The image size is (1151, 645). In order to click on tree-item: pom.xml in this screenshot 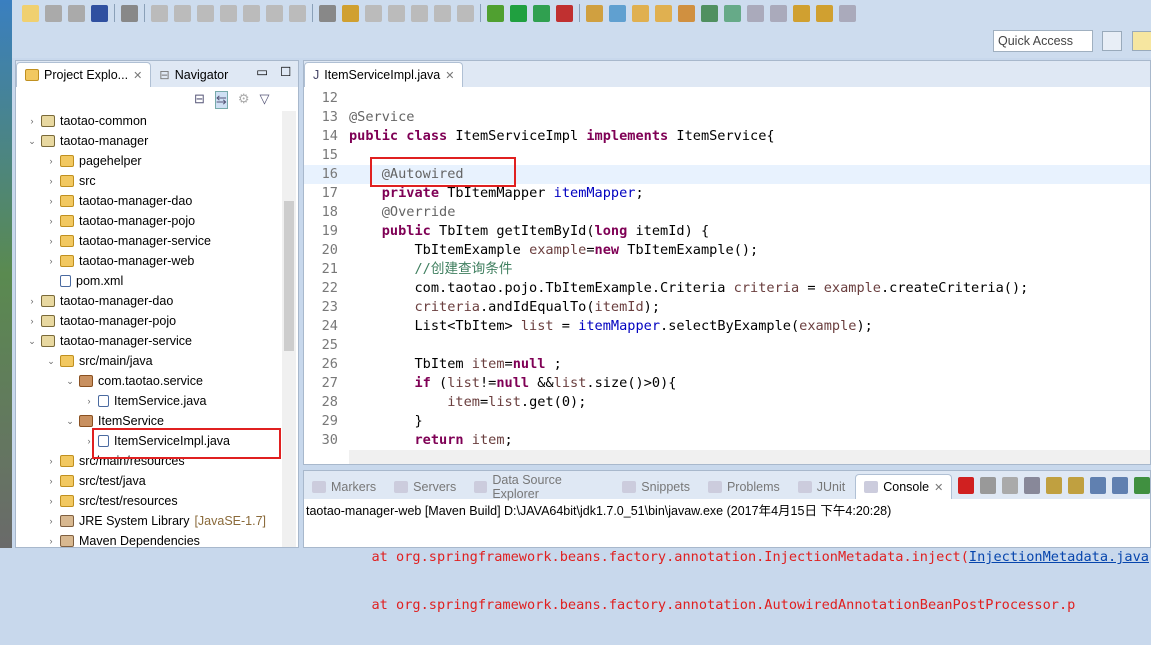, I will do `click(148, 281)`.